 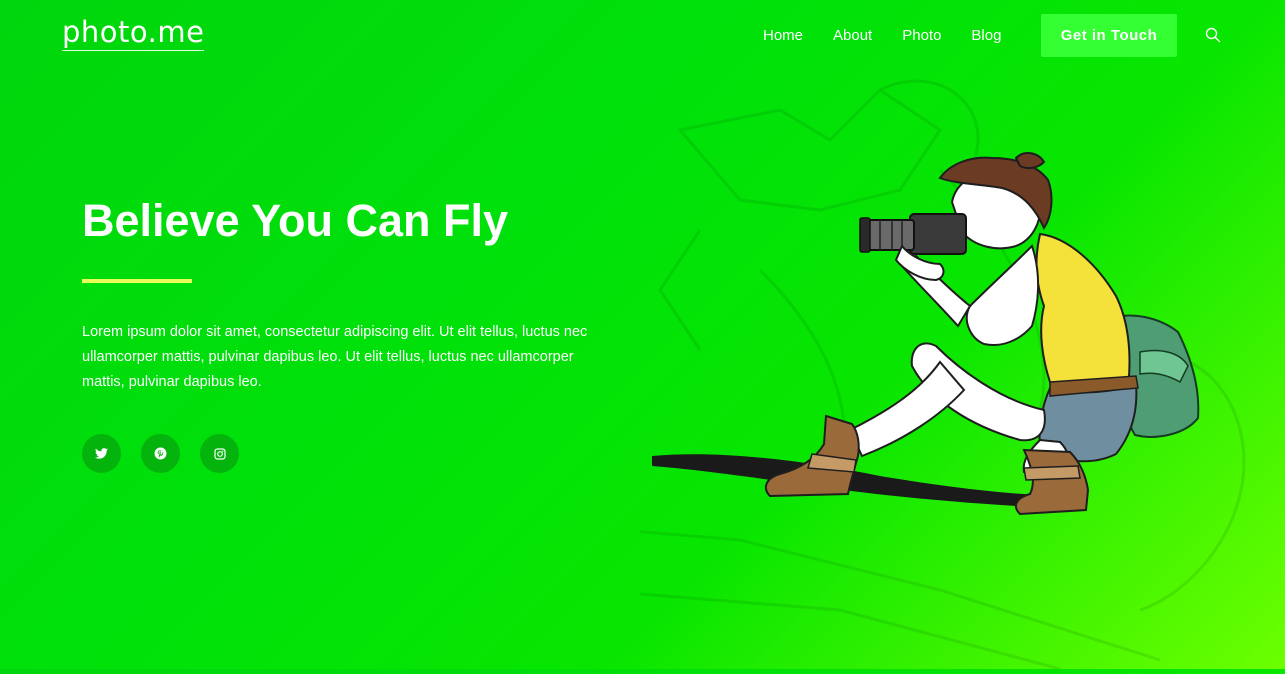 I want to click on title-underline, so click(x=137, y=281).